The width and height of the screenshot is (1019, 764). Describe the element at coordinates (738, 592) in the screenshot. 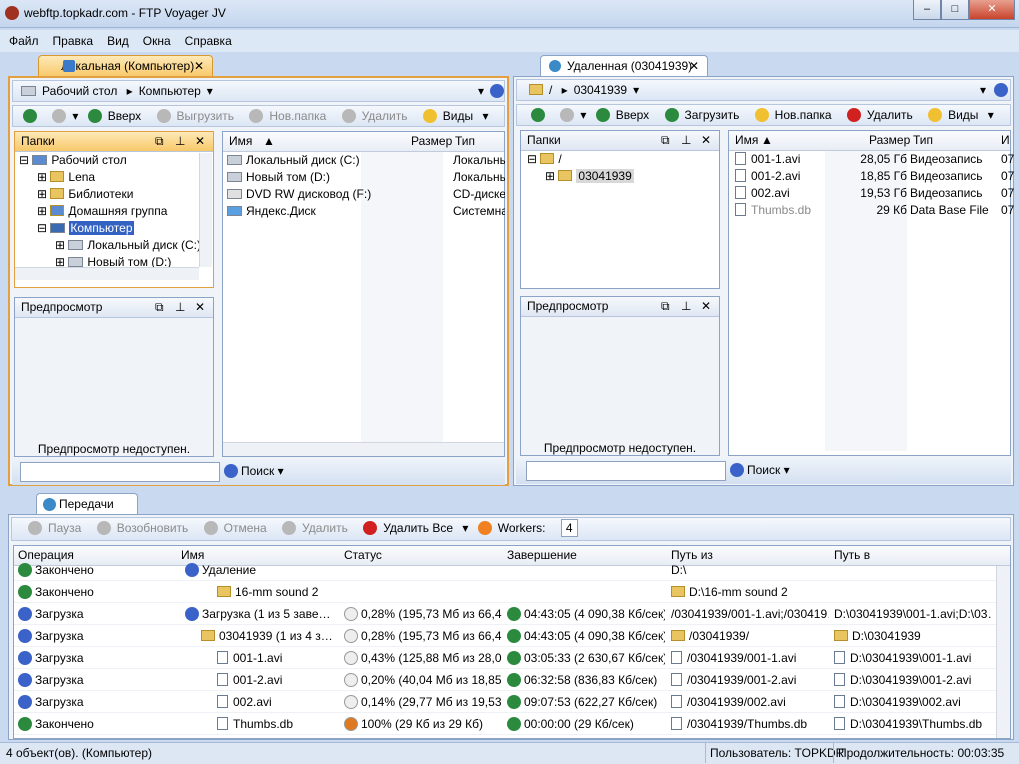

I see `from-cell: D:\16-mm sound 2` at that location.